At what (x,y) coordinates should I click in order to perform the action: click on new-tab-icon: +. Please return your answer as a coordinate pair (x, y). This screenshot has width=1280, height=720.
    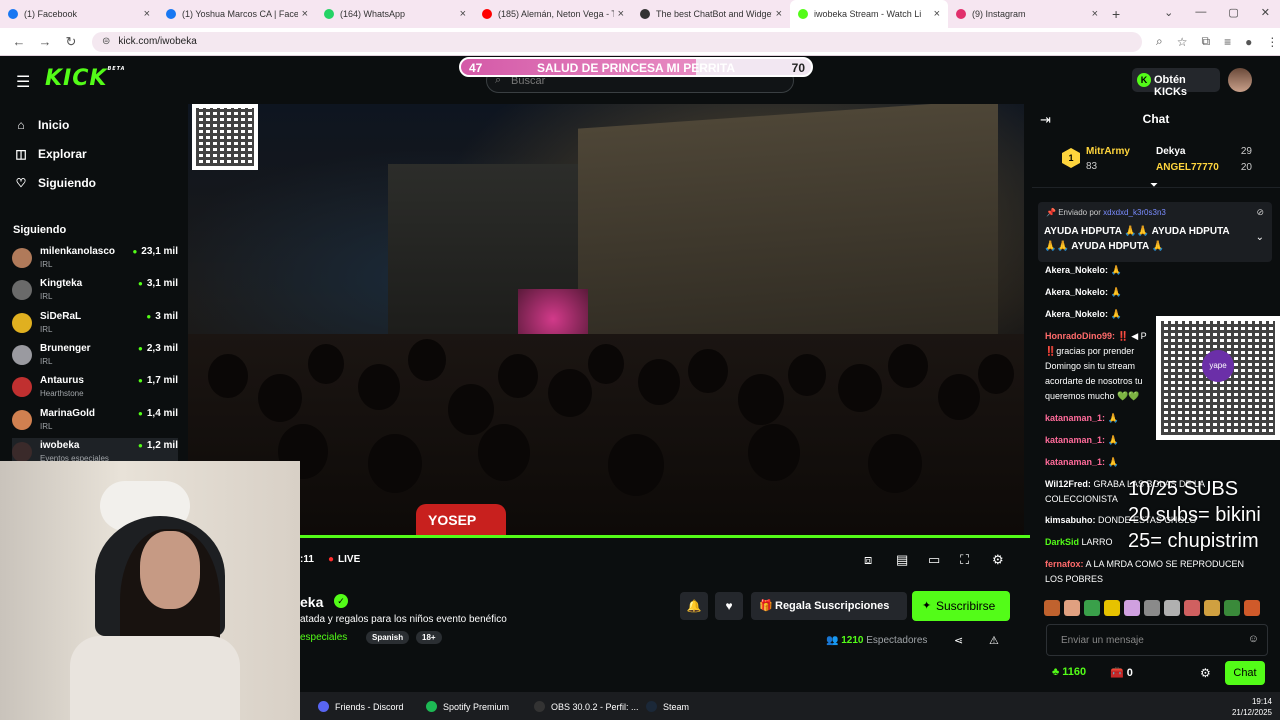
    Looking at the image, I should click on (1116, 14).